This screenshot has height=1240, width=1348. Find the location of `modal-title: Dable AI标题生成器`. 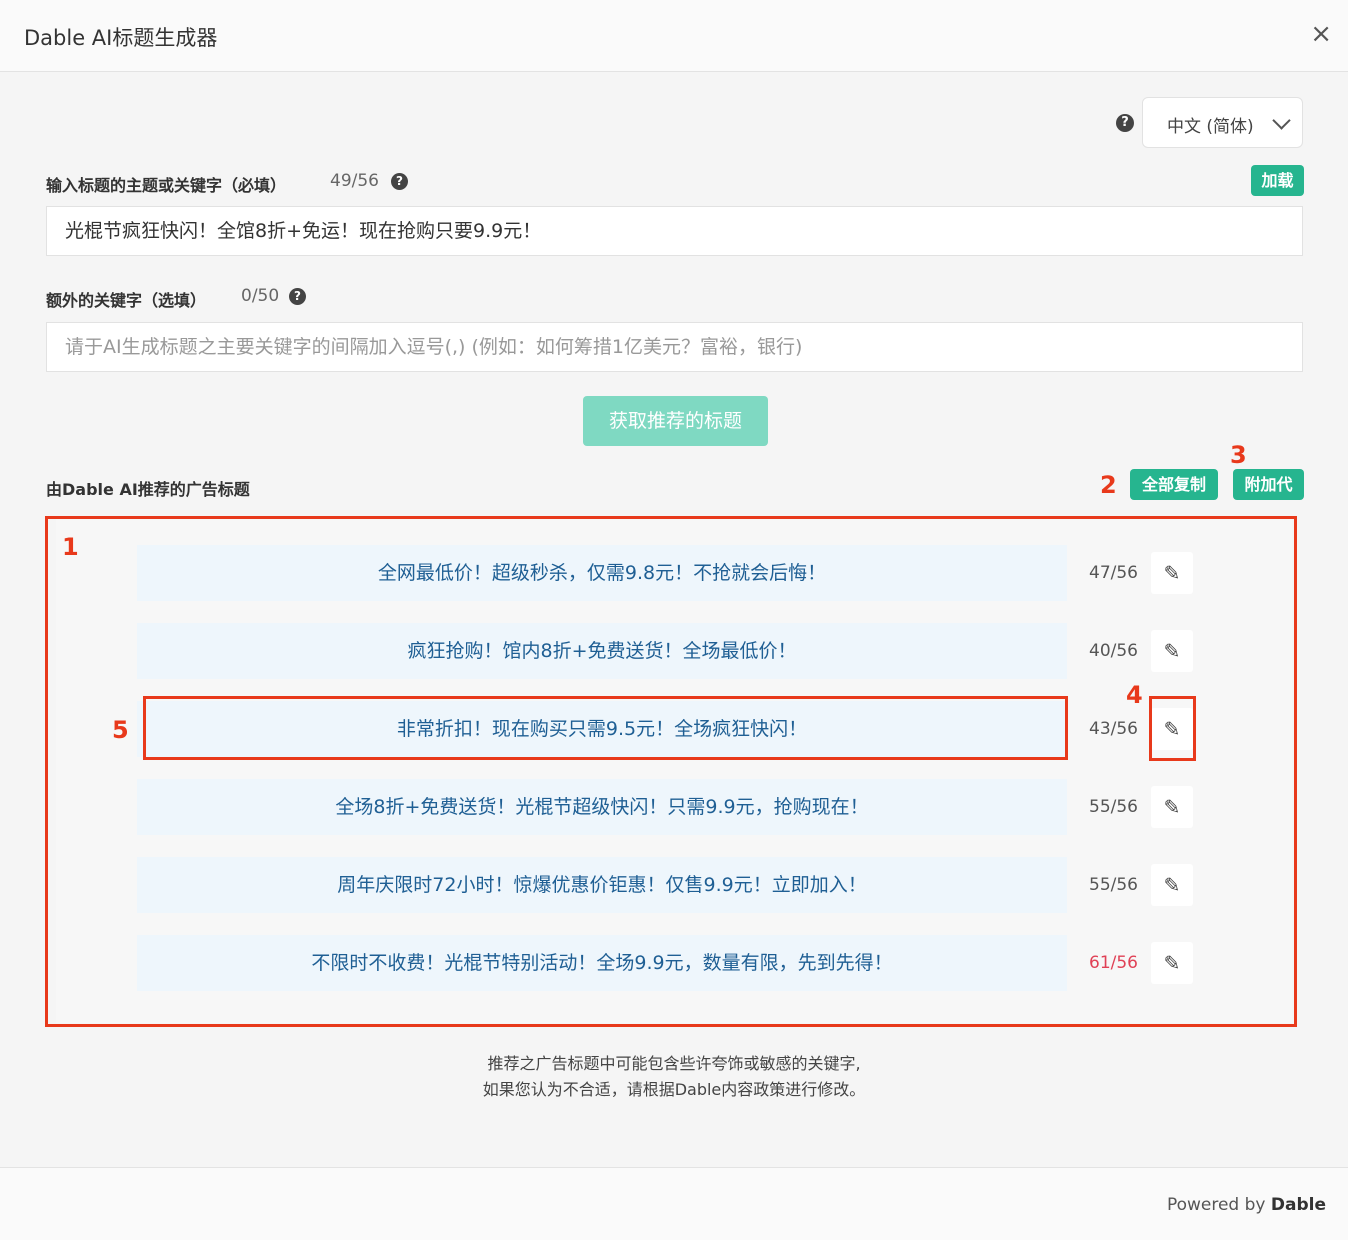

modal-title: Dable AI标题生成器 is located at coordinates (121, 38).